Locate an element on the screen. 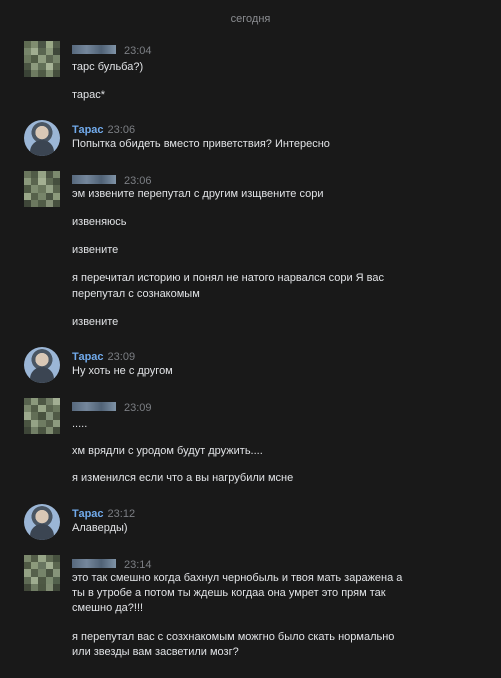  timestamp: 23:14 is located at coordinates (138, 565).